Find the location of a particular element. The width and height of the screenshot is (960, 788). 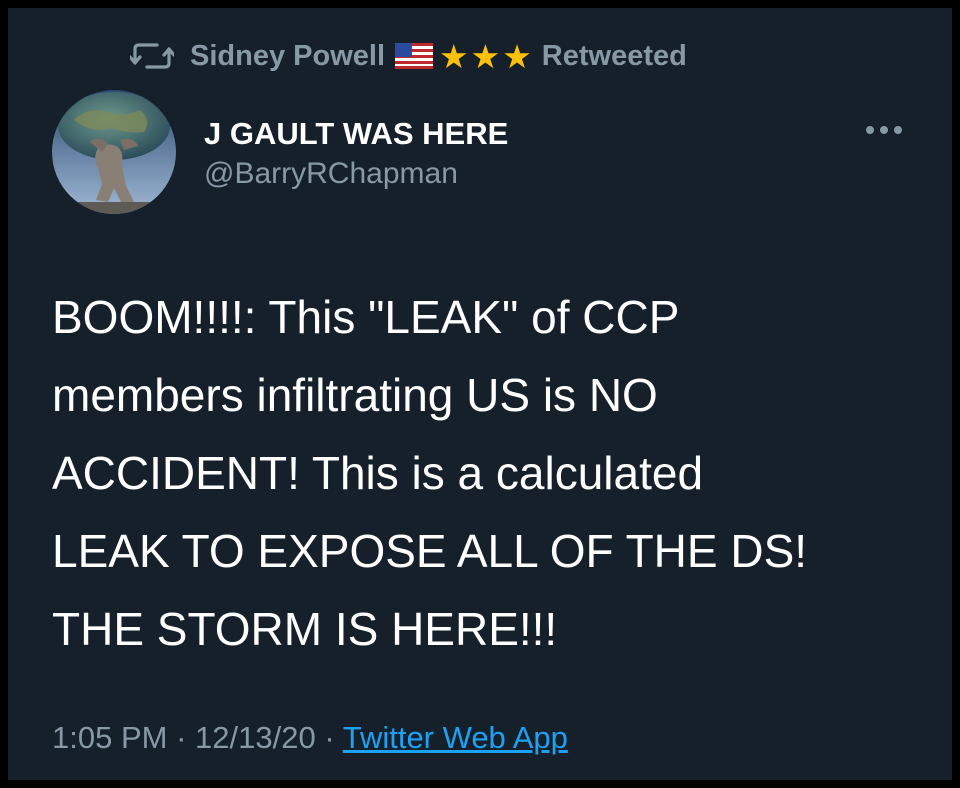

retweeter-name: Sidney Powell is located at coordinates (287, 56).